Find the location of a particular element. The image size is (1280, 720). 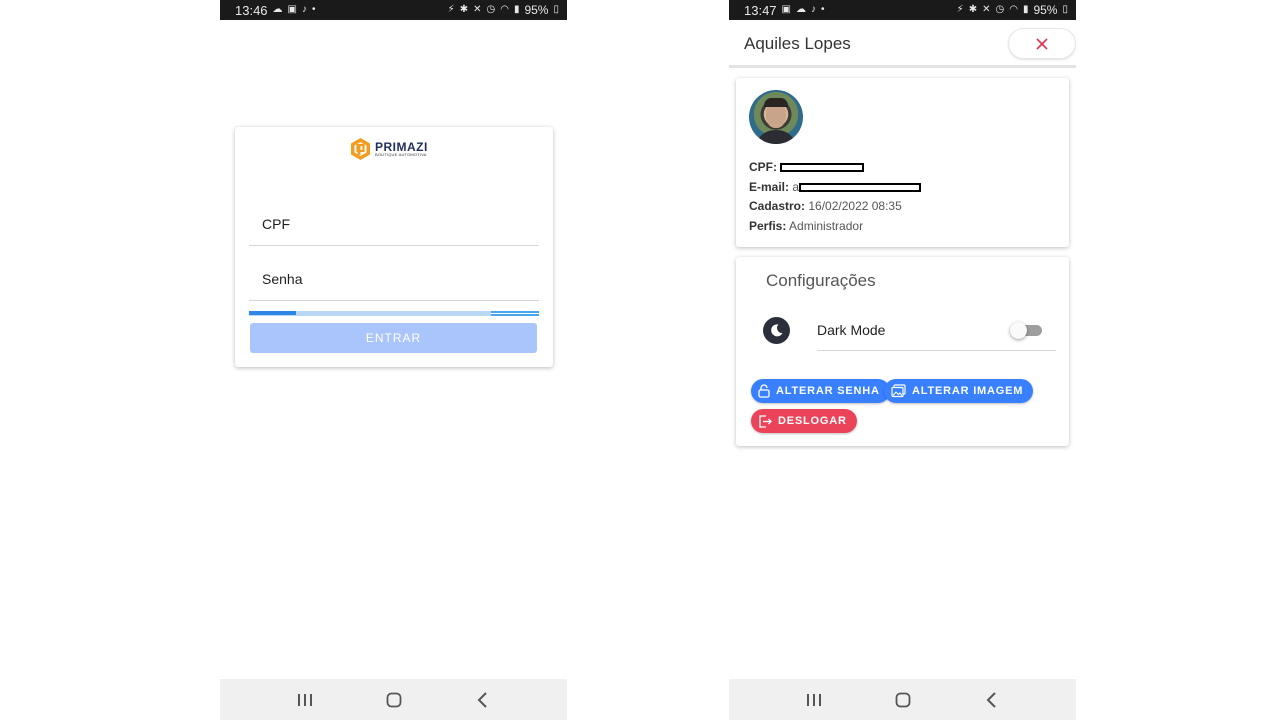

cpf-redacted is located at coordinates (822, 168).